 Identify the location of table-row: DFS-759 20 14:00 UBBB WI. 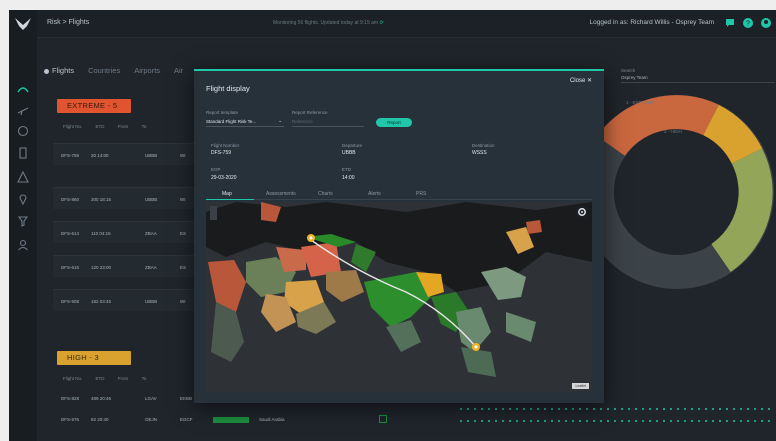
(128, 154).